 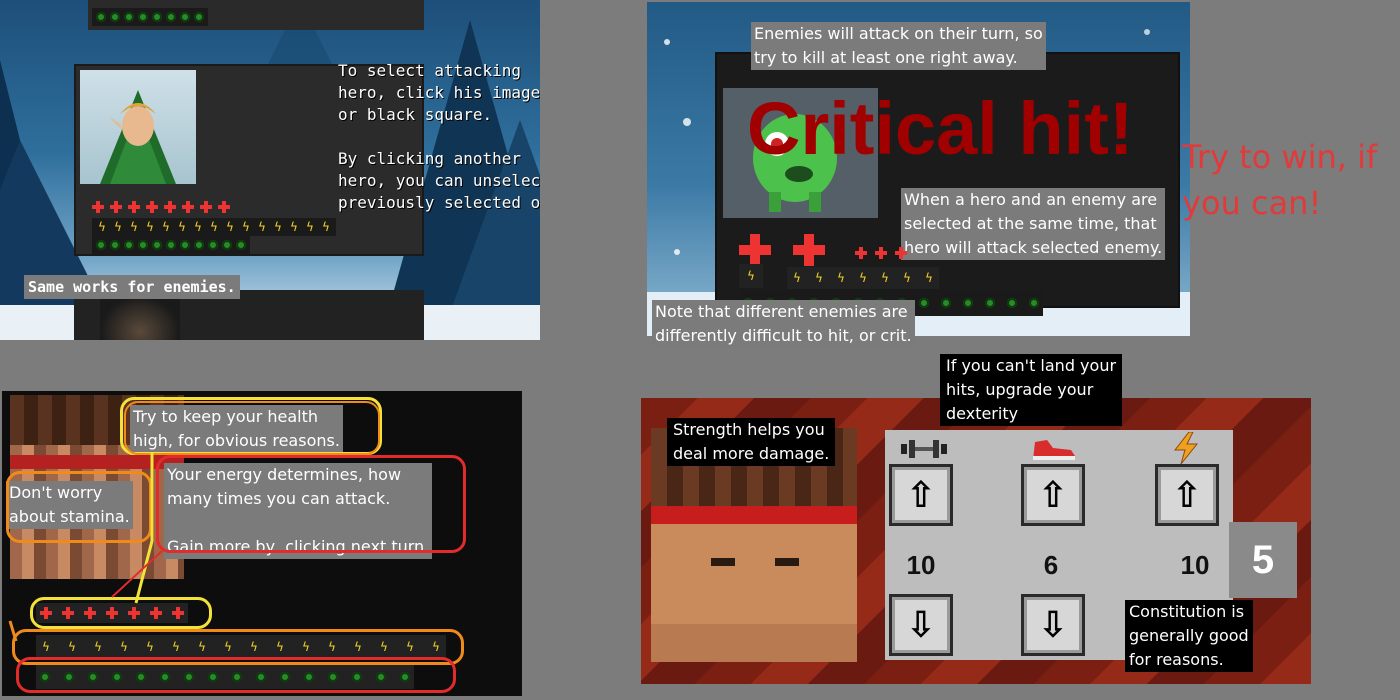 I want to click on lightning-icon, so click(x=1186, y=448).